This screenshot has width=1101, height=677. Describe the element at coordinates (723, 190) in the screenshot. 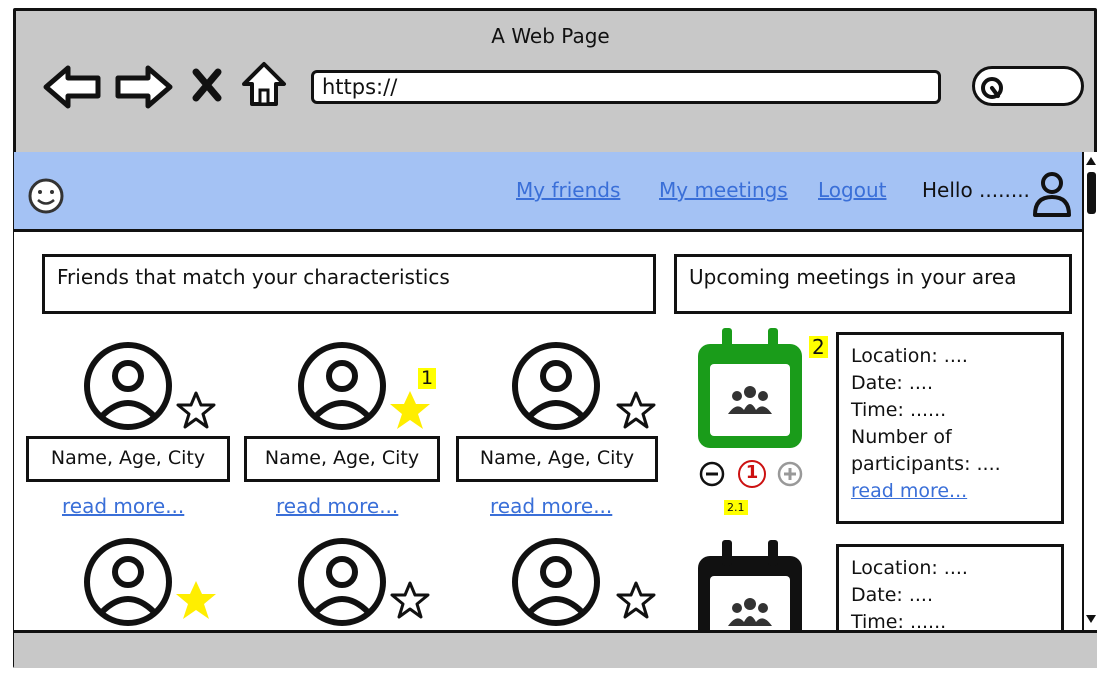

I see `nav-my-meetings: My meetings` at that location.